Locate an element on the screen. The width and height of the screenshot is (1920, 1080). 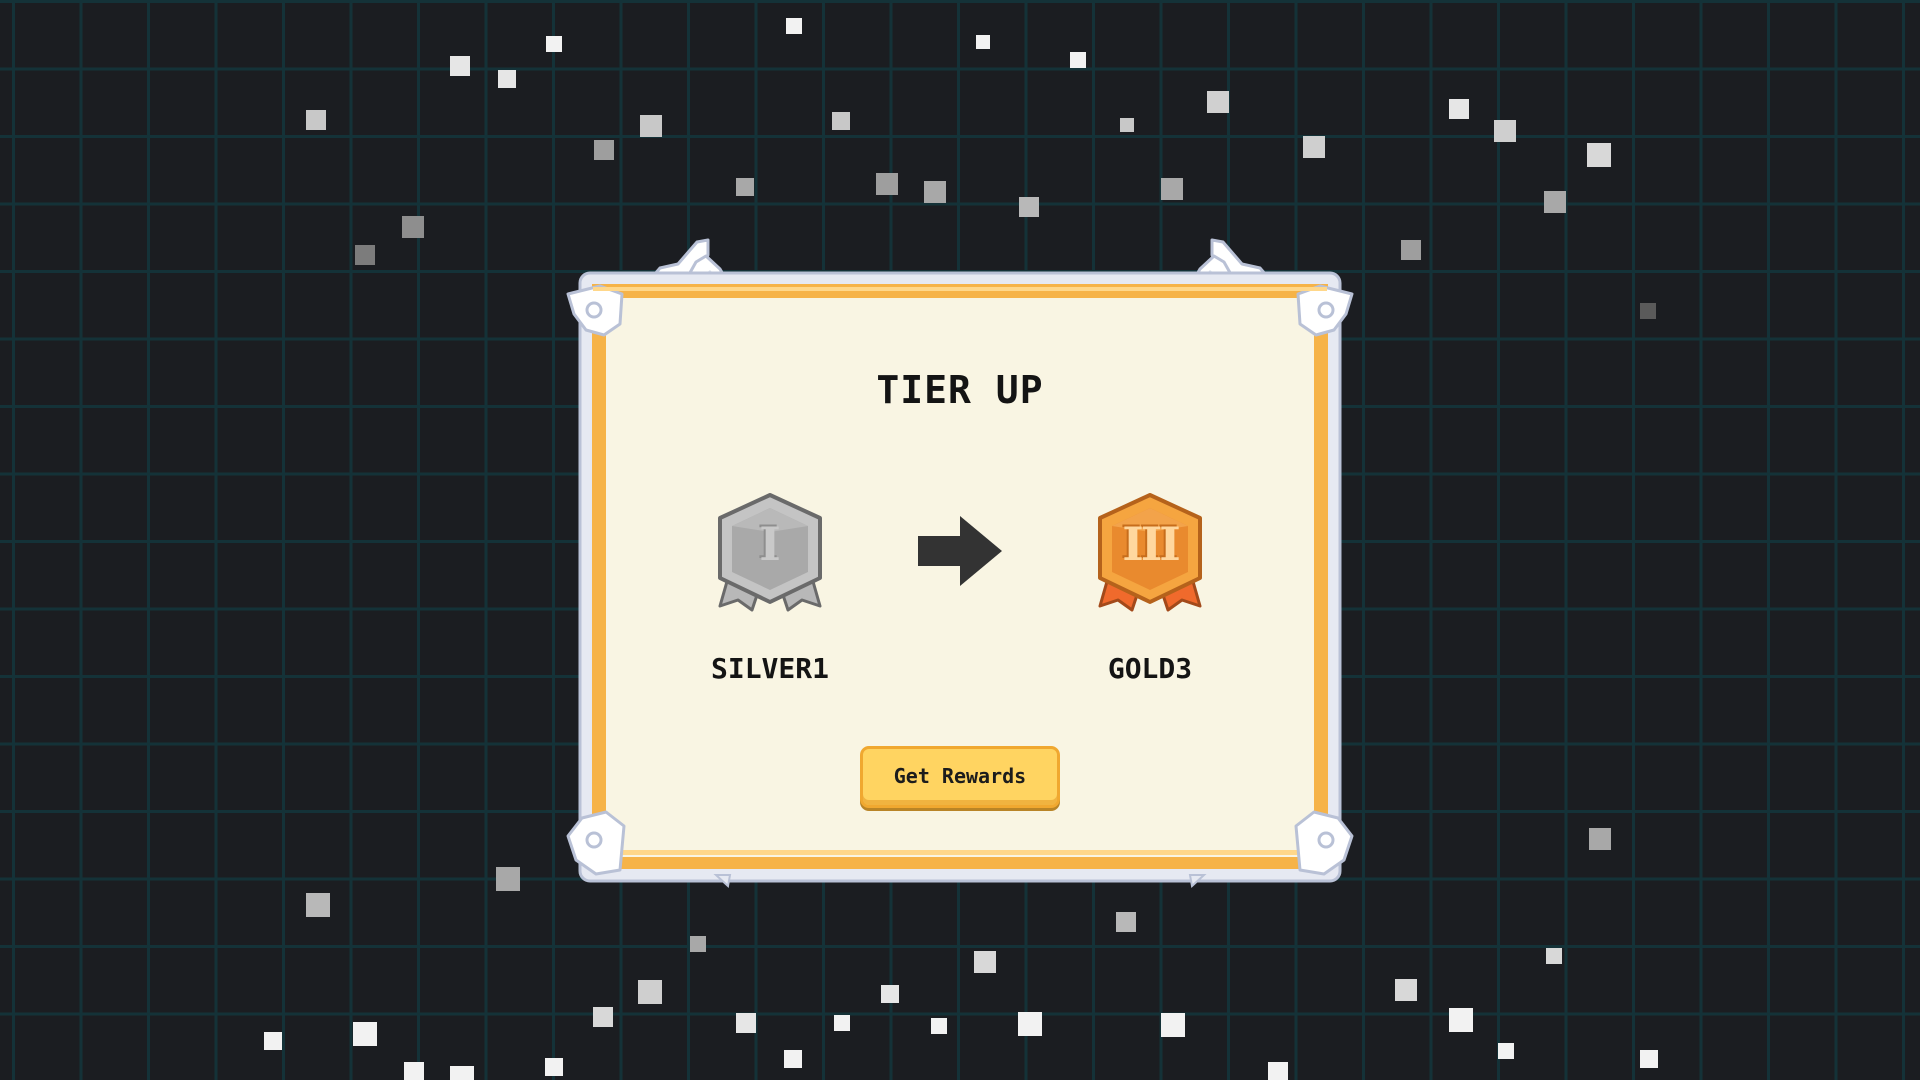
to-tier-label: GOLD3 is located at coordinates (1150, 668).